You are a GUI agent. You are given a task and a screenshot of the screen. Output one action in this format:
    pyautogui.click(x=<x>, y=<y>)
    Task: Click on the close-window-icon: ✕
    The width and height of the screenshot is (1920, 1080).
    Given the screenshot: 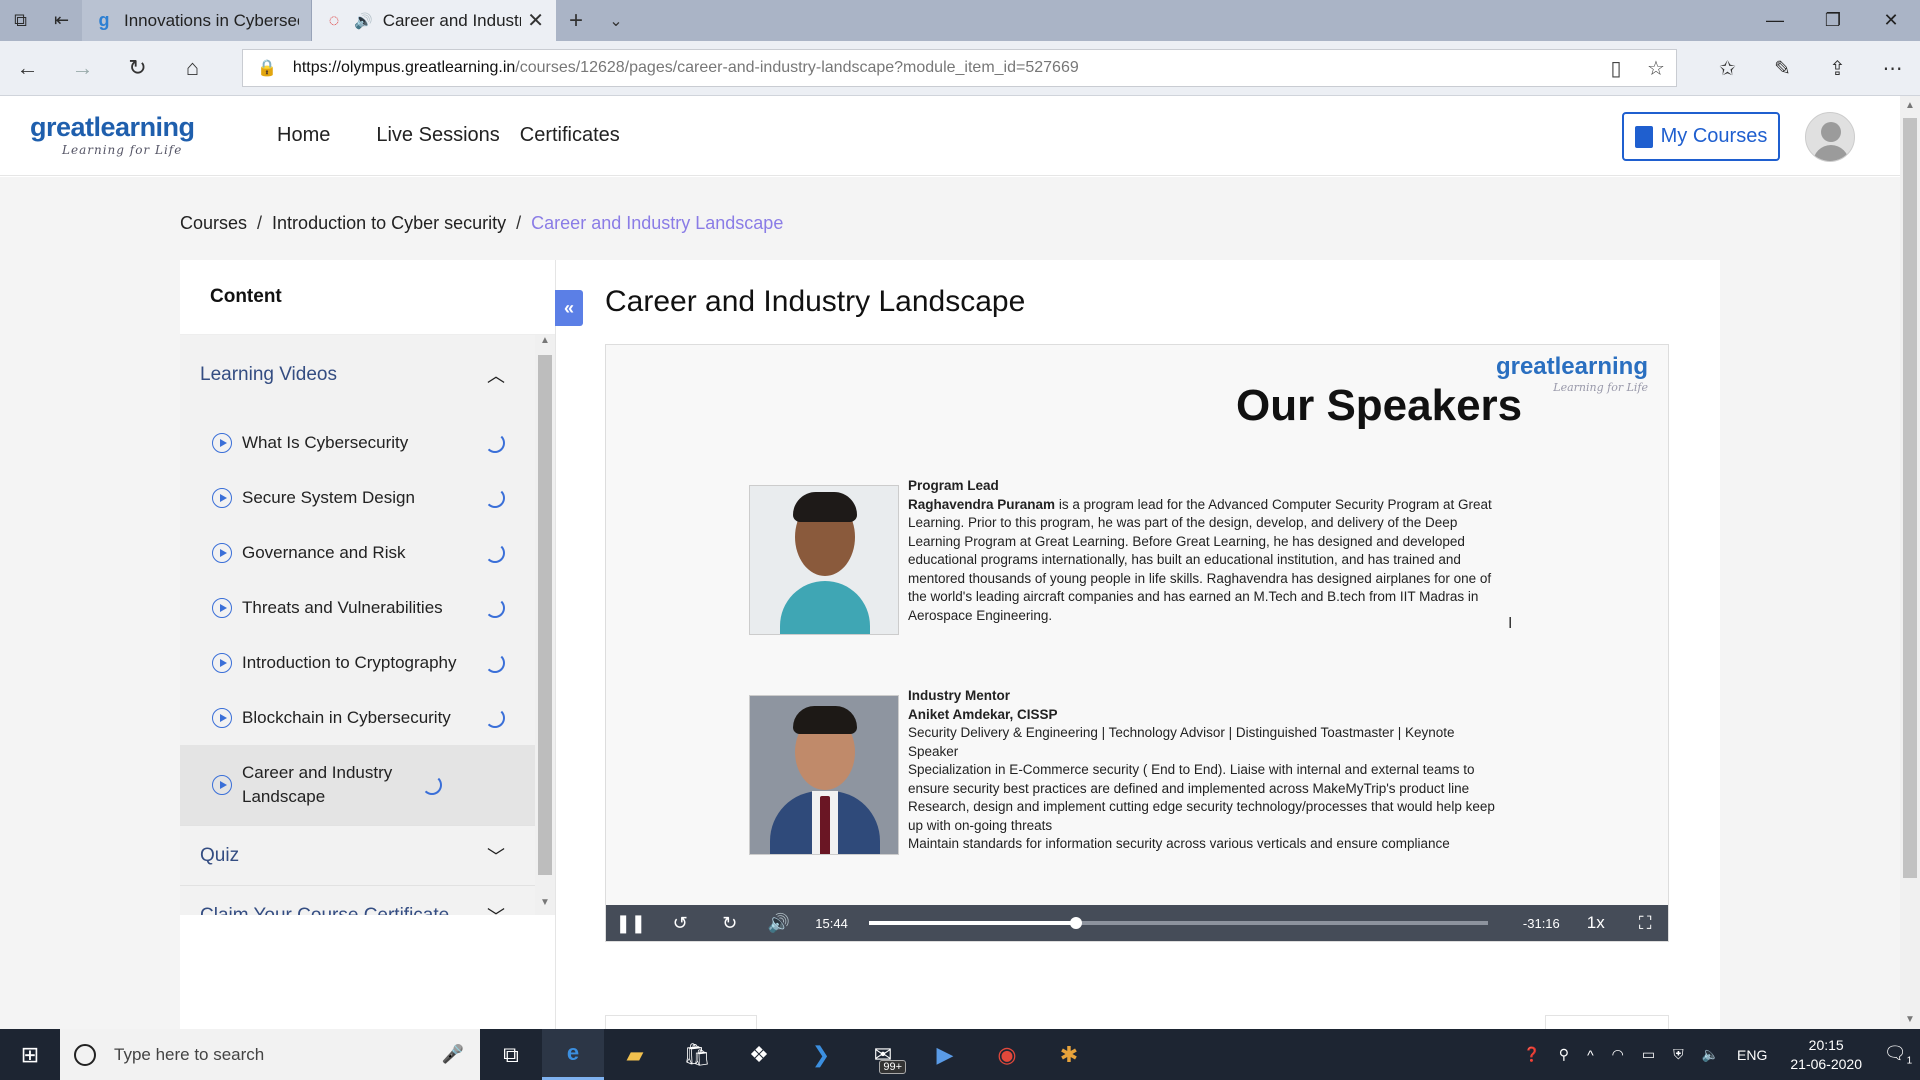 What is the action you would take?
    pyautogui.click(x=1891, y=20)
    